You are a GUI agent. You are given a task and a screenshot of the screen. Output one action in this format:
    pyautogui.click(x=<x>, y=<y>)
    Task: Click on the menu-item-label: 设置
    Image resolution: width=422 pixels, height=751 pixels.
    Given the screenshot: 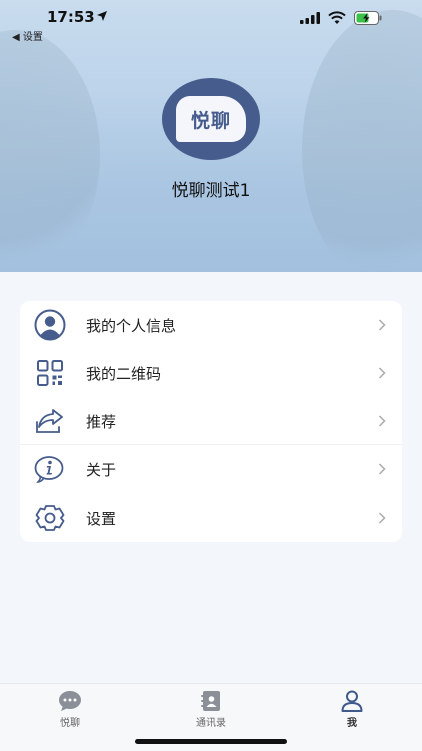 What is the action you would take?
    pyautogui.click(x=101, y=518)
    